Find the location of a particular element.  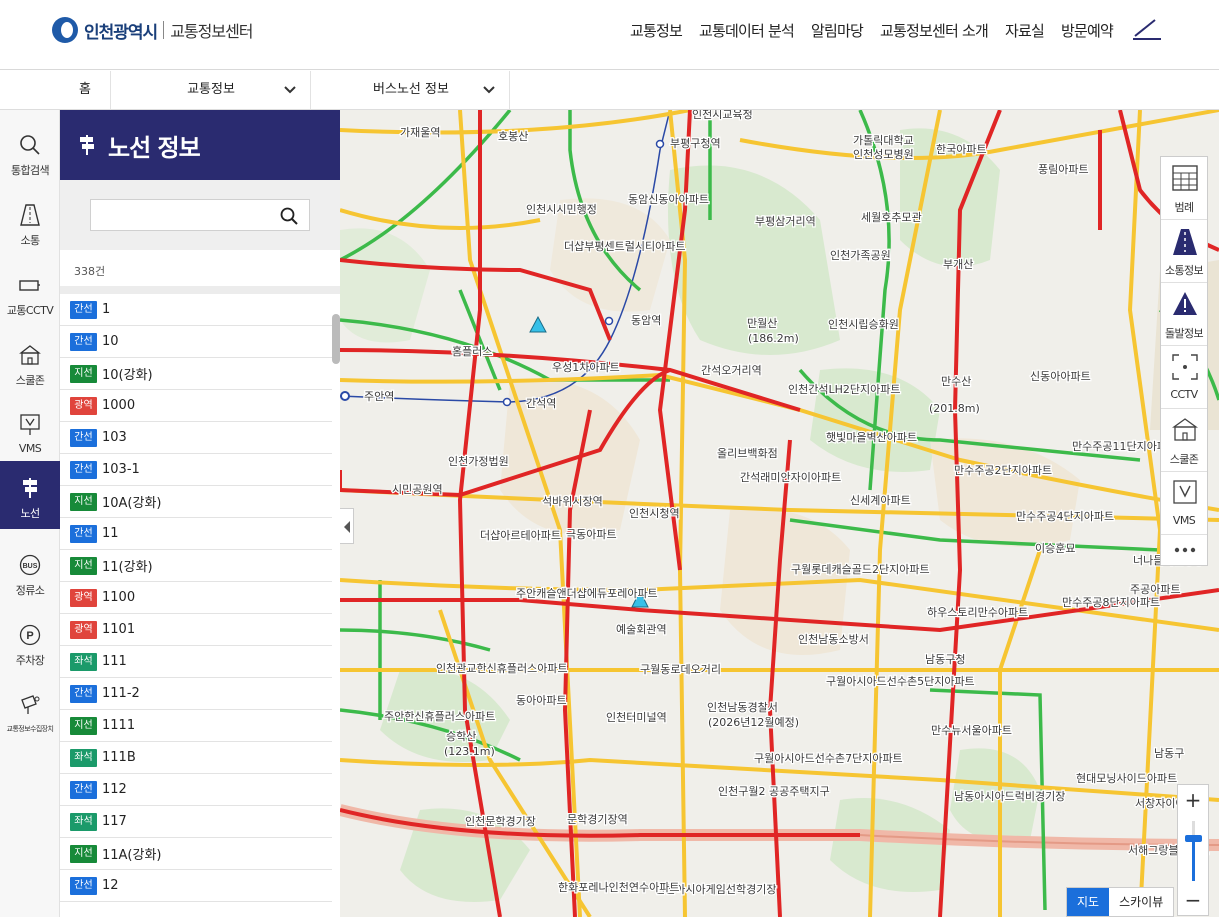

map-place-label: 만수주공8단지아파트 is located at coordinates (1111, 602).